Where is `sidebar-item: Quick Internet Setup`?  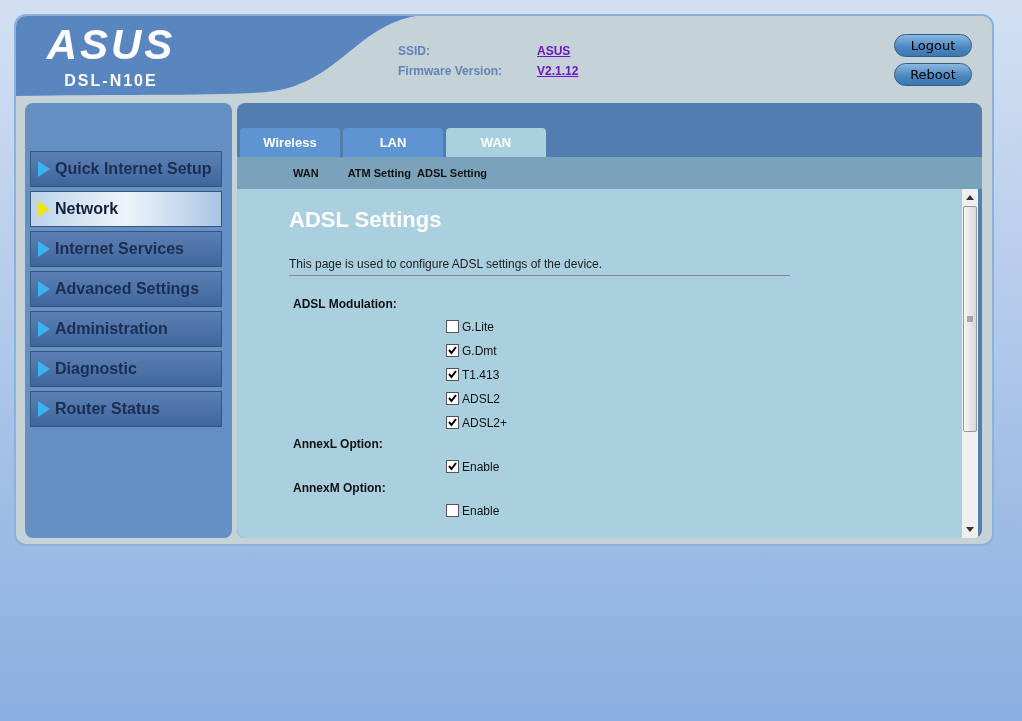
sidebar-item: Quick Internet Setup is located at coordinates (126, 169).